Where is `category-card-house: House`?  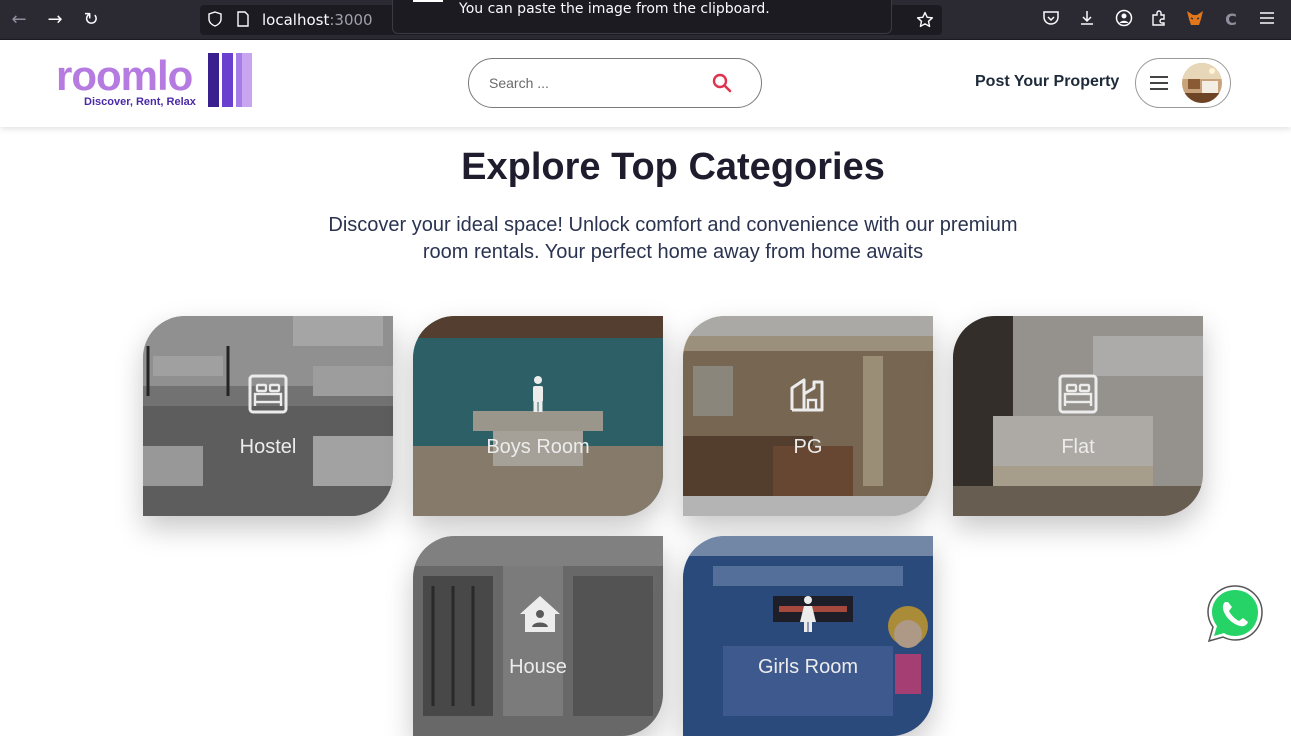
category-card-house: House is located at coordinates (538, 636).